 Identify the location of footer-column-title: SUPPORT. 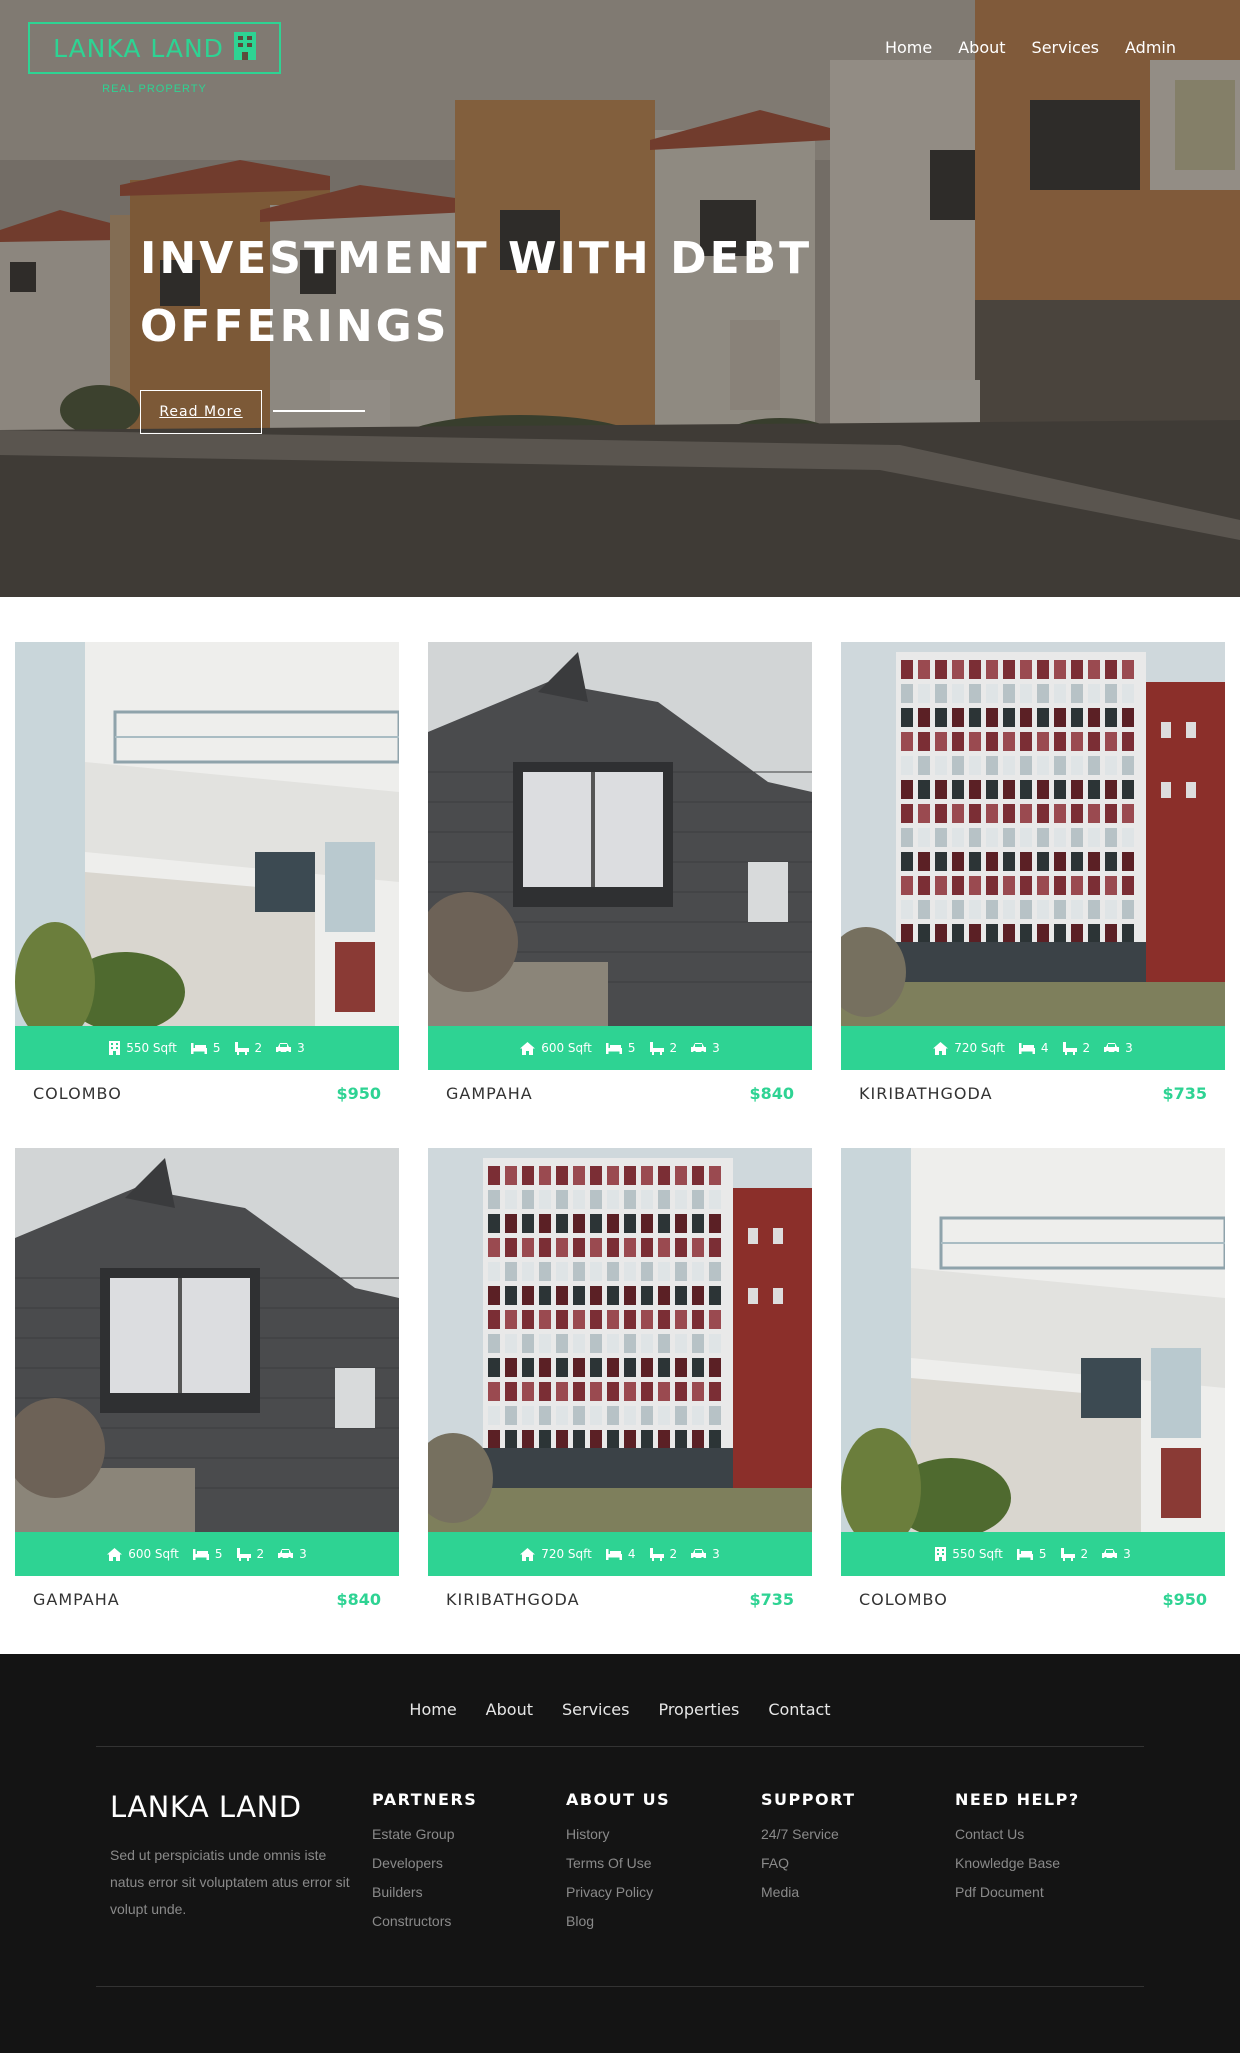
(808, 1799).